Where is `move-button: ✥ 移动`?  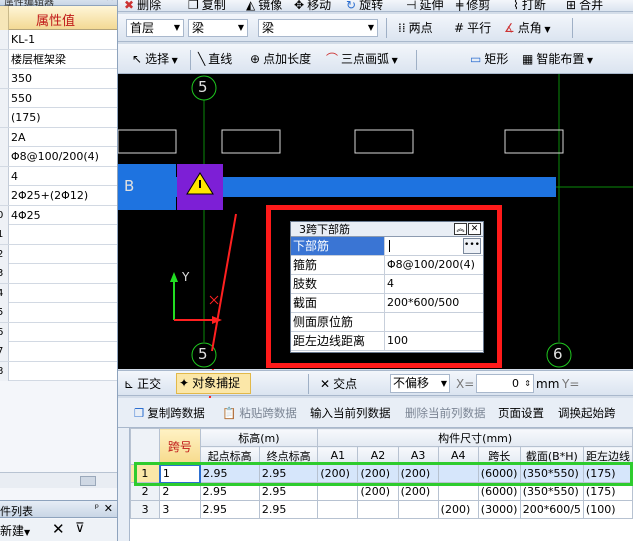
move-button: ✥ 移动 is located at coordinates (312, 5).